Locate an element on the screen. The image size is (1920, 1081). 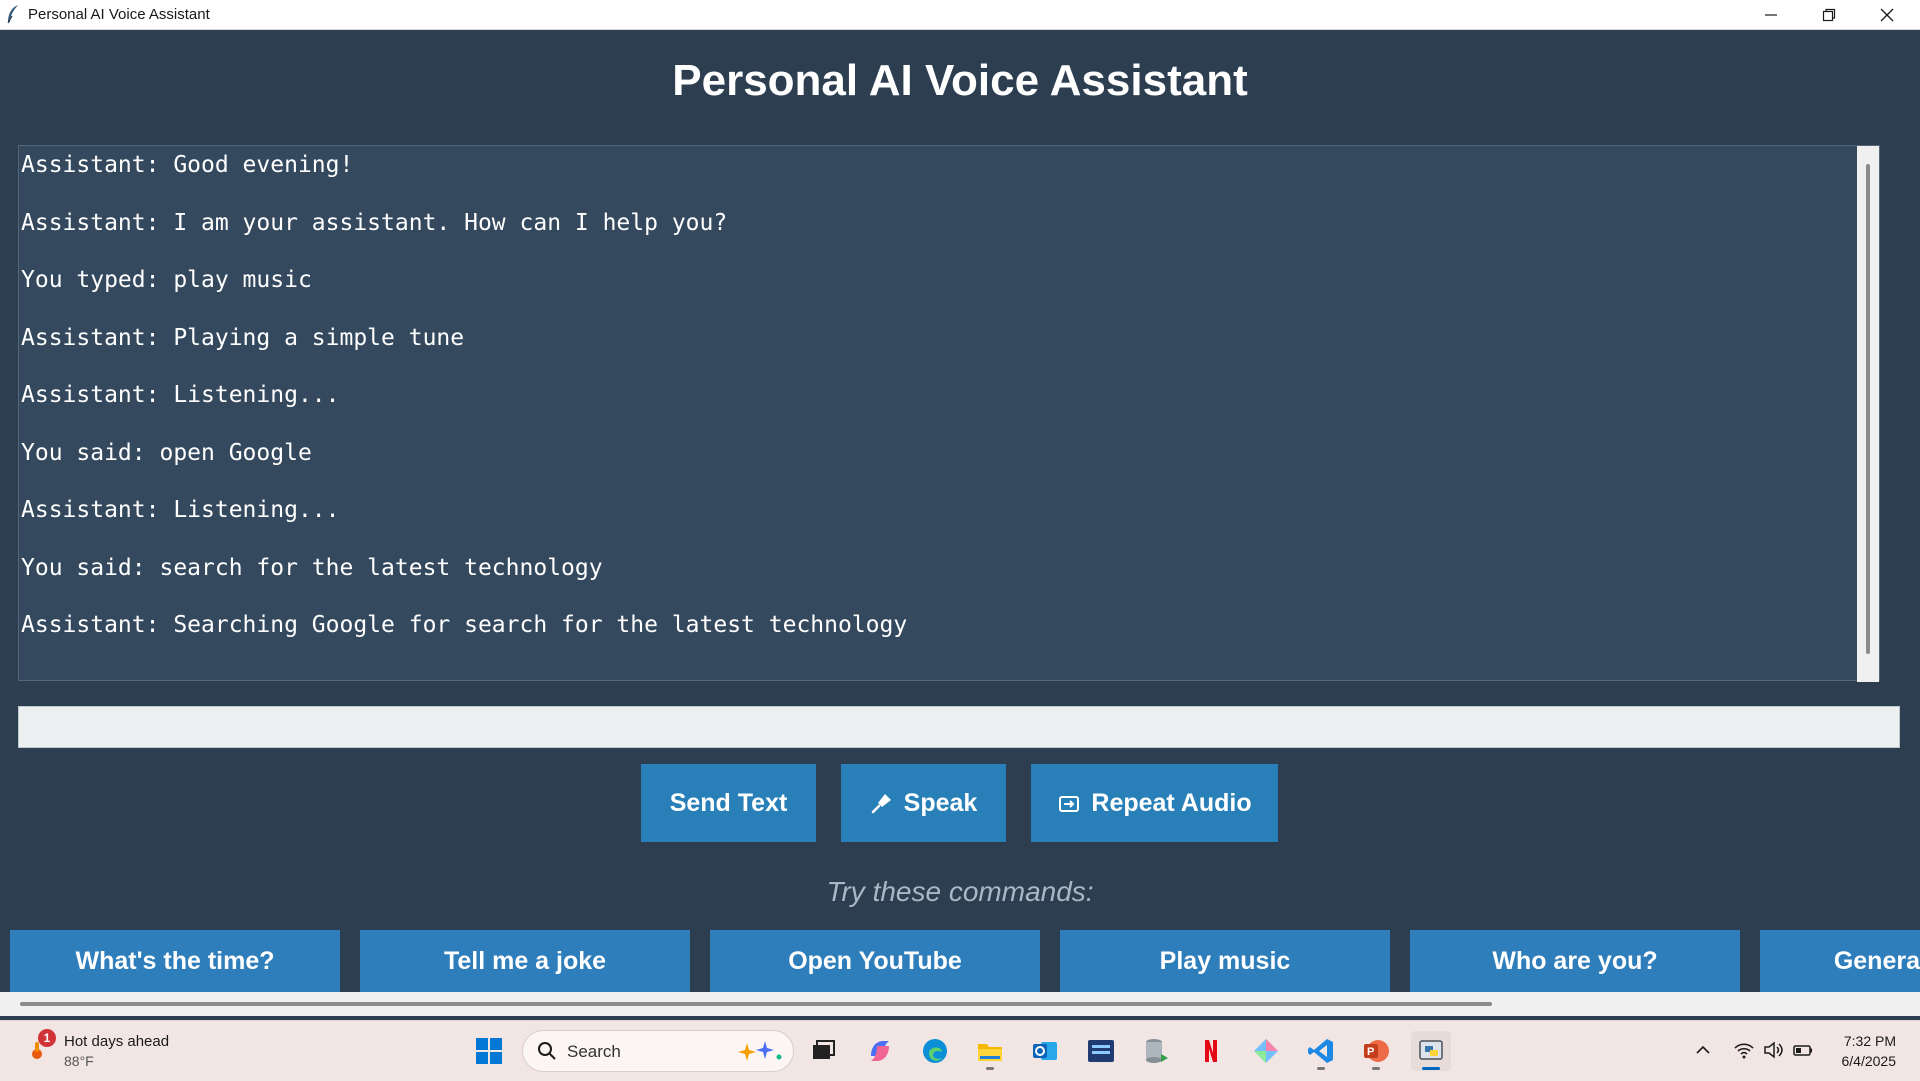
close-icon is located at coordinates (1887, 14).